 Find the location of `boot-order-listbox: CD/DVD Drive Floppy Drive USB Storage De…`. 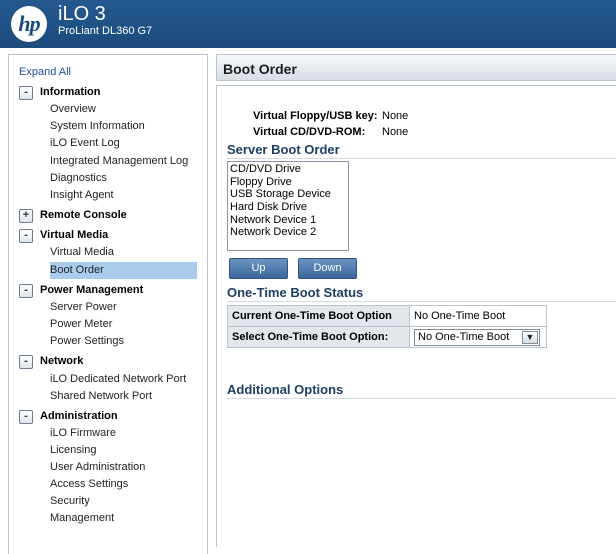

boot-order-listbox: CD/DVD Drive Floppy Drive USB Storage De… is located at coordinates (288, 206).